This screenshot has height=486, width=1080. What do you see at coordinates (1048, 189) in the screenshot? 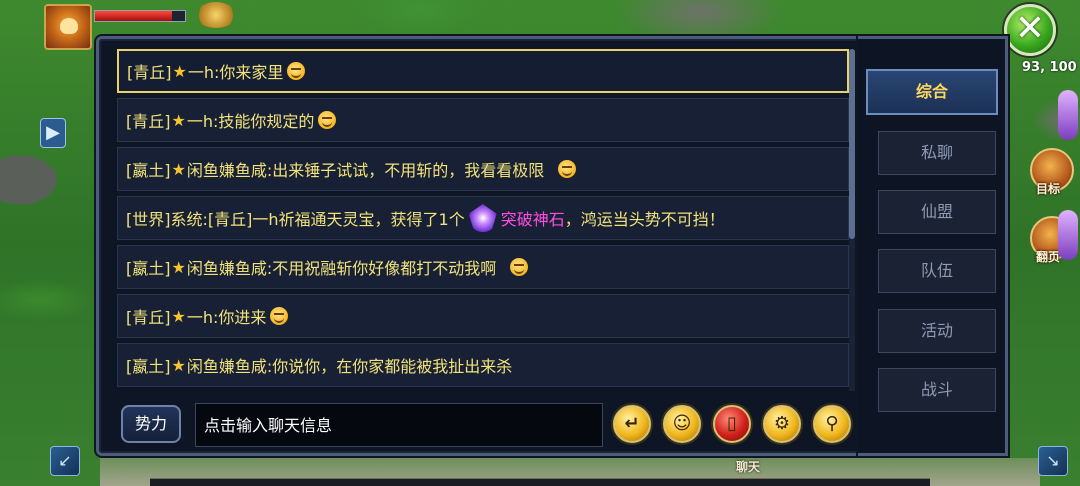
I see `target-label: 目标` at bounding box center [1048, 189].